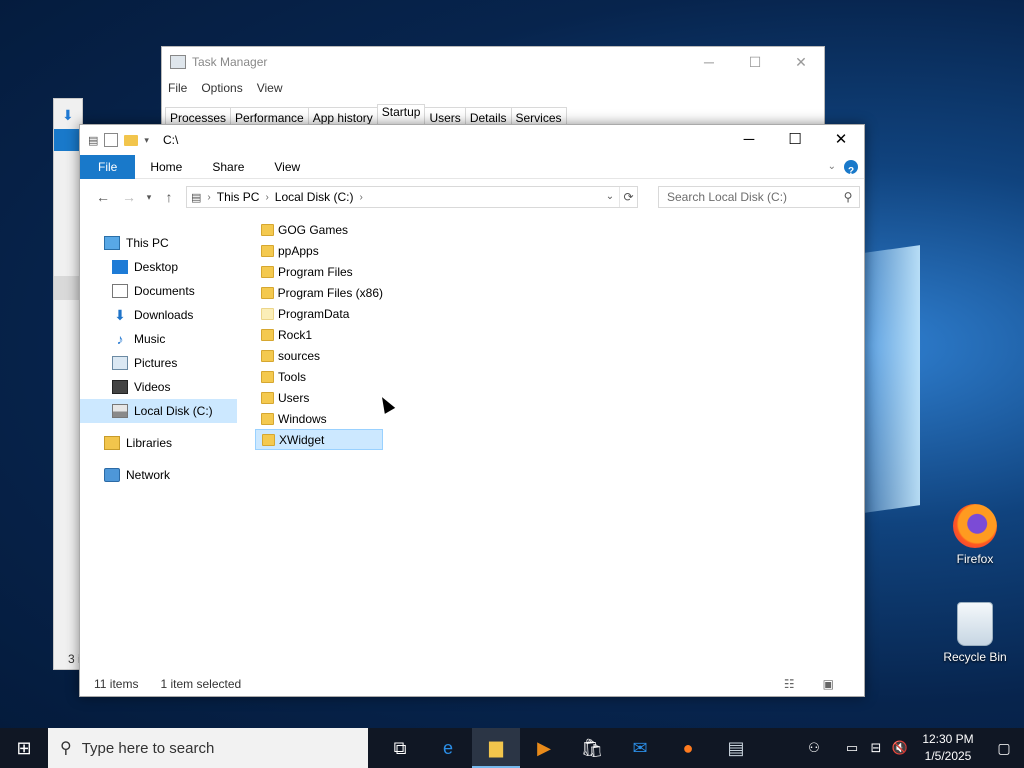 The image size is (1024, 768). What do you see at coordinates (238, 197) in the screenshot?
I see `breadcrumb-this-pc: This PC` at bounding box center [238, 197].